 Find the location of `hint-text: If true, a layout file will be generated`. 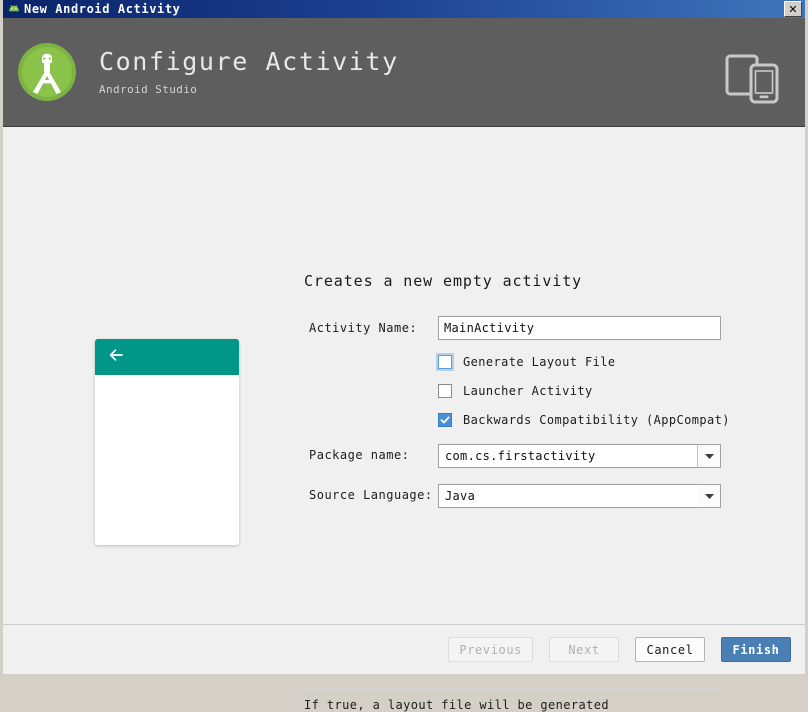

hint-text: If true, a layout file will be generated is located at coordinates (456, 705).